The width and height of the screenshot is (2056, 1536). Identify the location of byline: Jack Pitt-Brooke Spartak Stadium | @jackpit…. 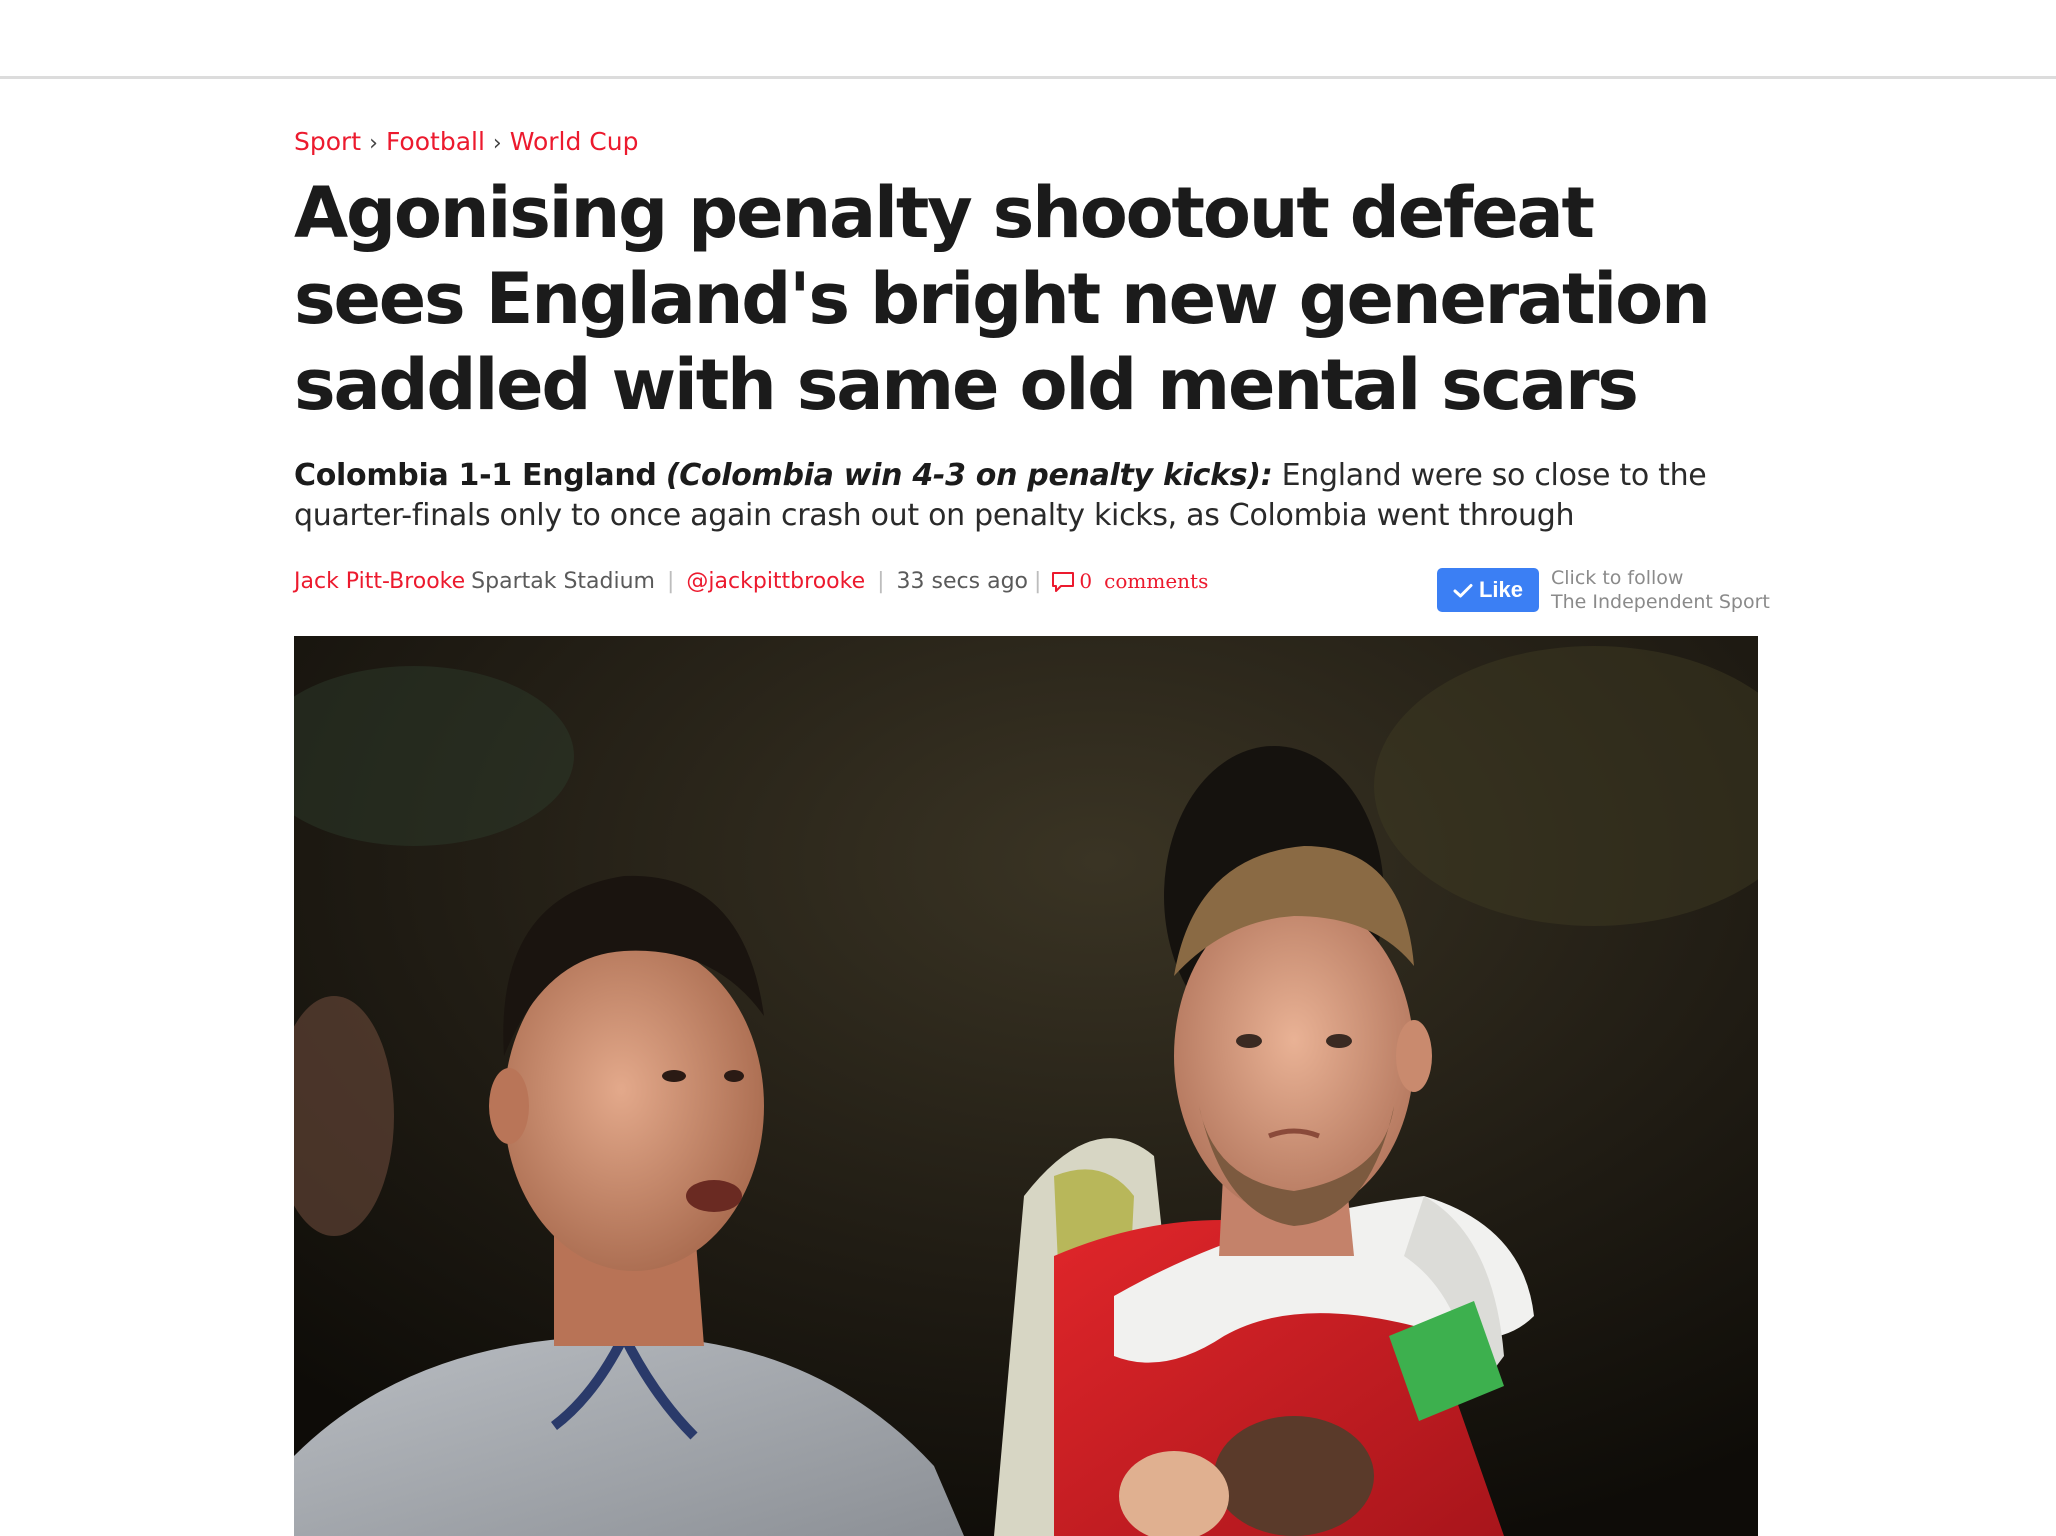
(751, 583).